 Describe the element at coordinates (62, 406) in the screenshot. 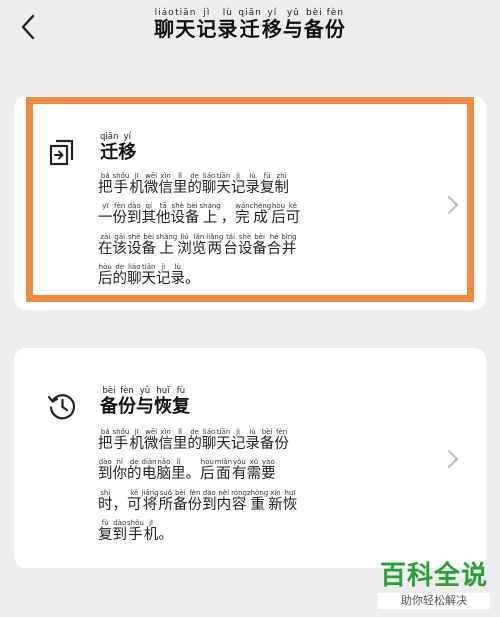

I see `history-clock-icon` at that location.